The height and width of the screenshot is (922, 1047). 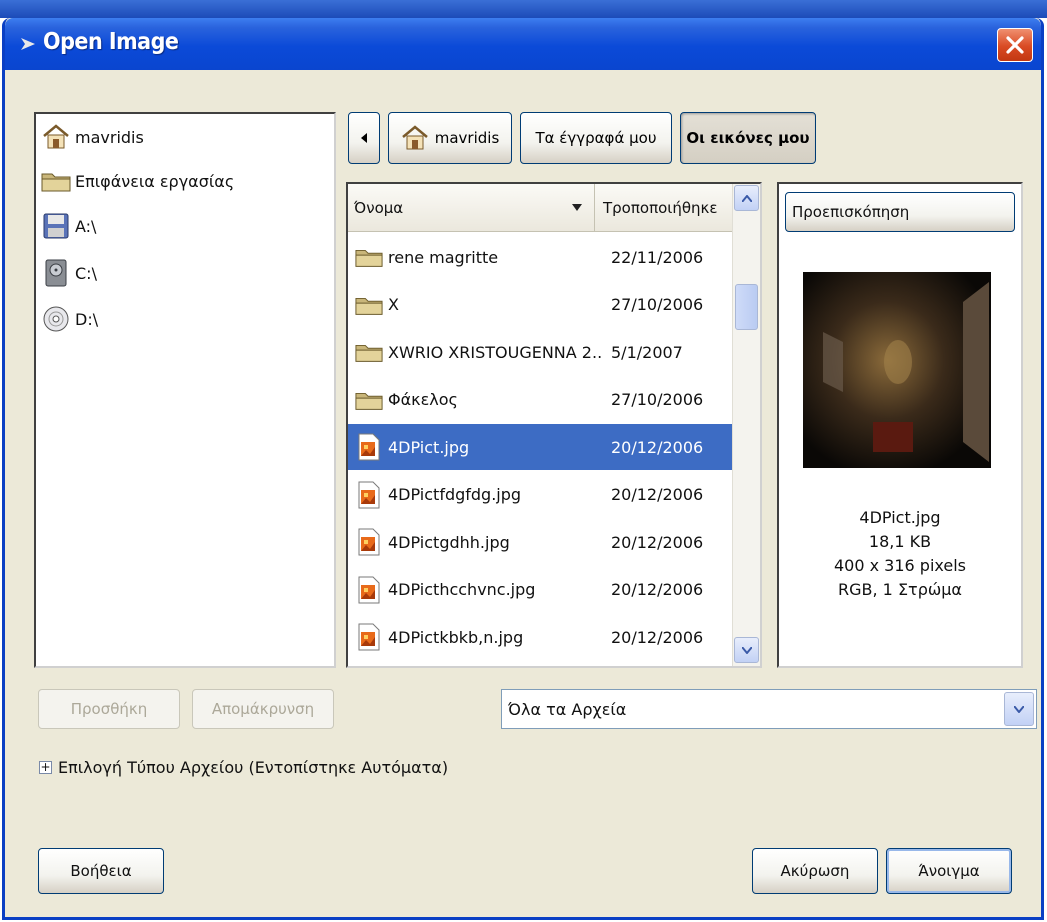 What do you see at coordinates (900, 517) in the screenshot?
I see `preview-filename: 4DPict.jpg` at bounding box center [900, 517].